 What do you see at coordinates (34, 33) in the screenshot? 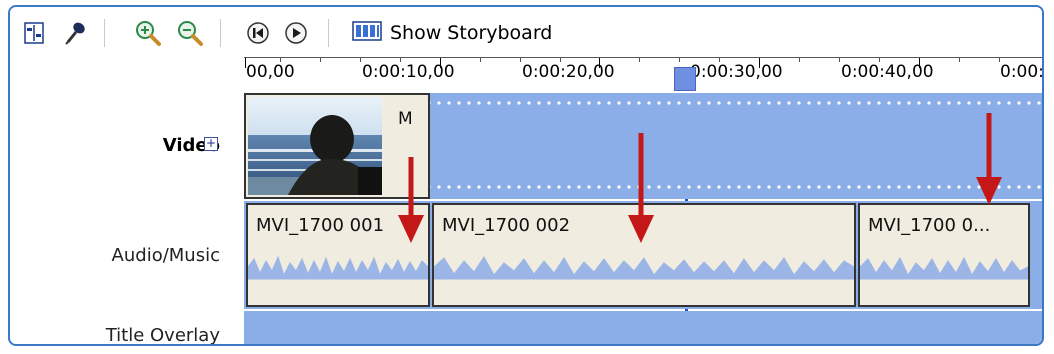
I see `set-audio-levels-icon` at bounding box center [34, 33].